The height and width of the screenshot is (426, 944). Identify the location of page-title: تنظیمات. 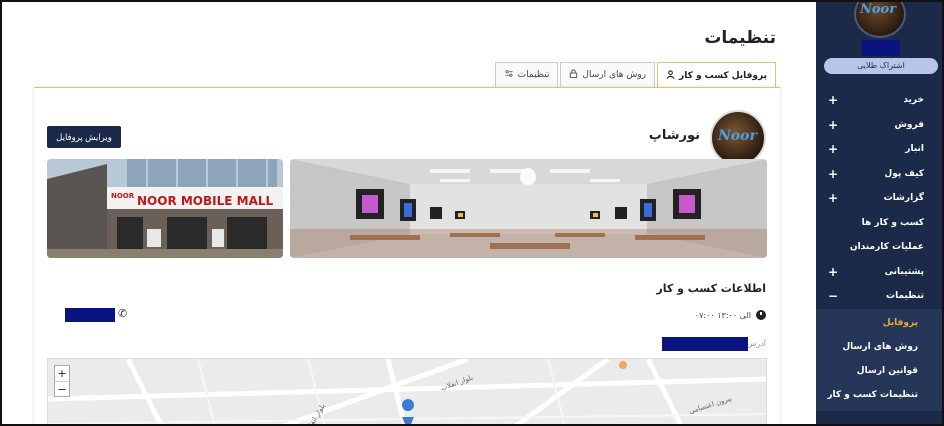
(740, 38).